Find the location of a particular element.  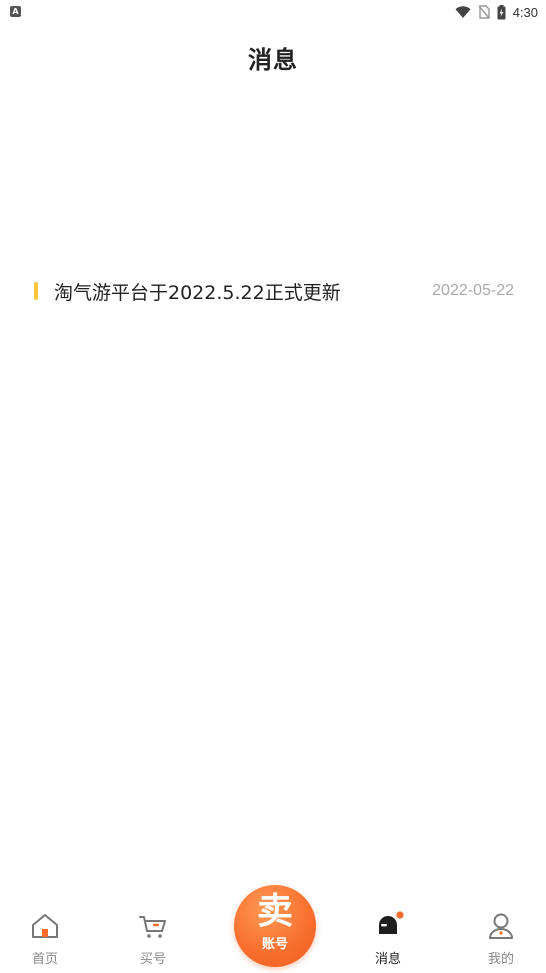

unread-badge is located at coordinates (400, 915).